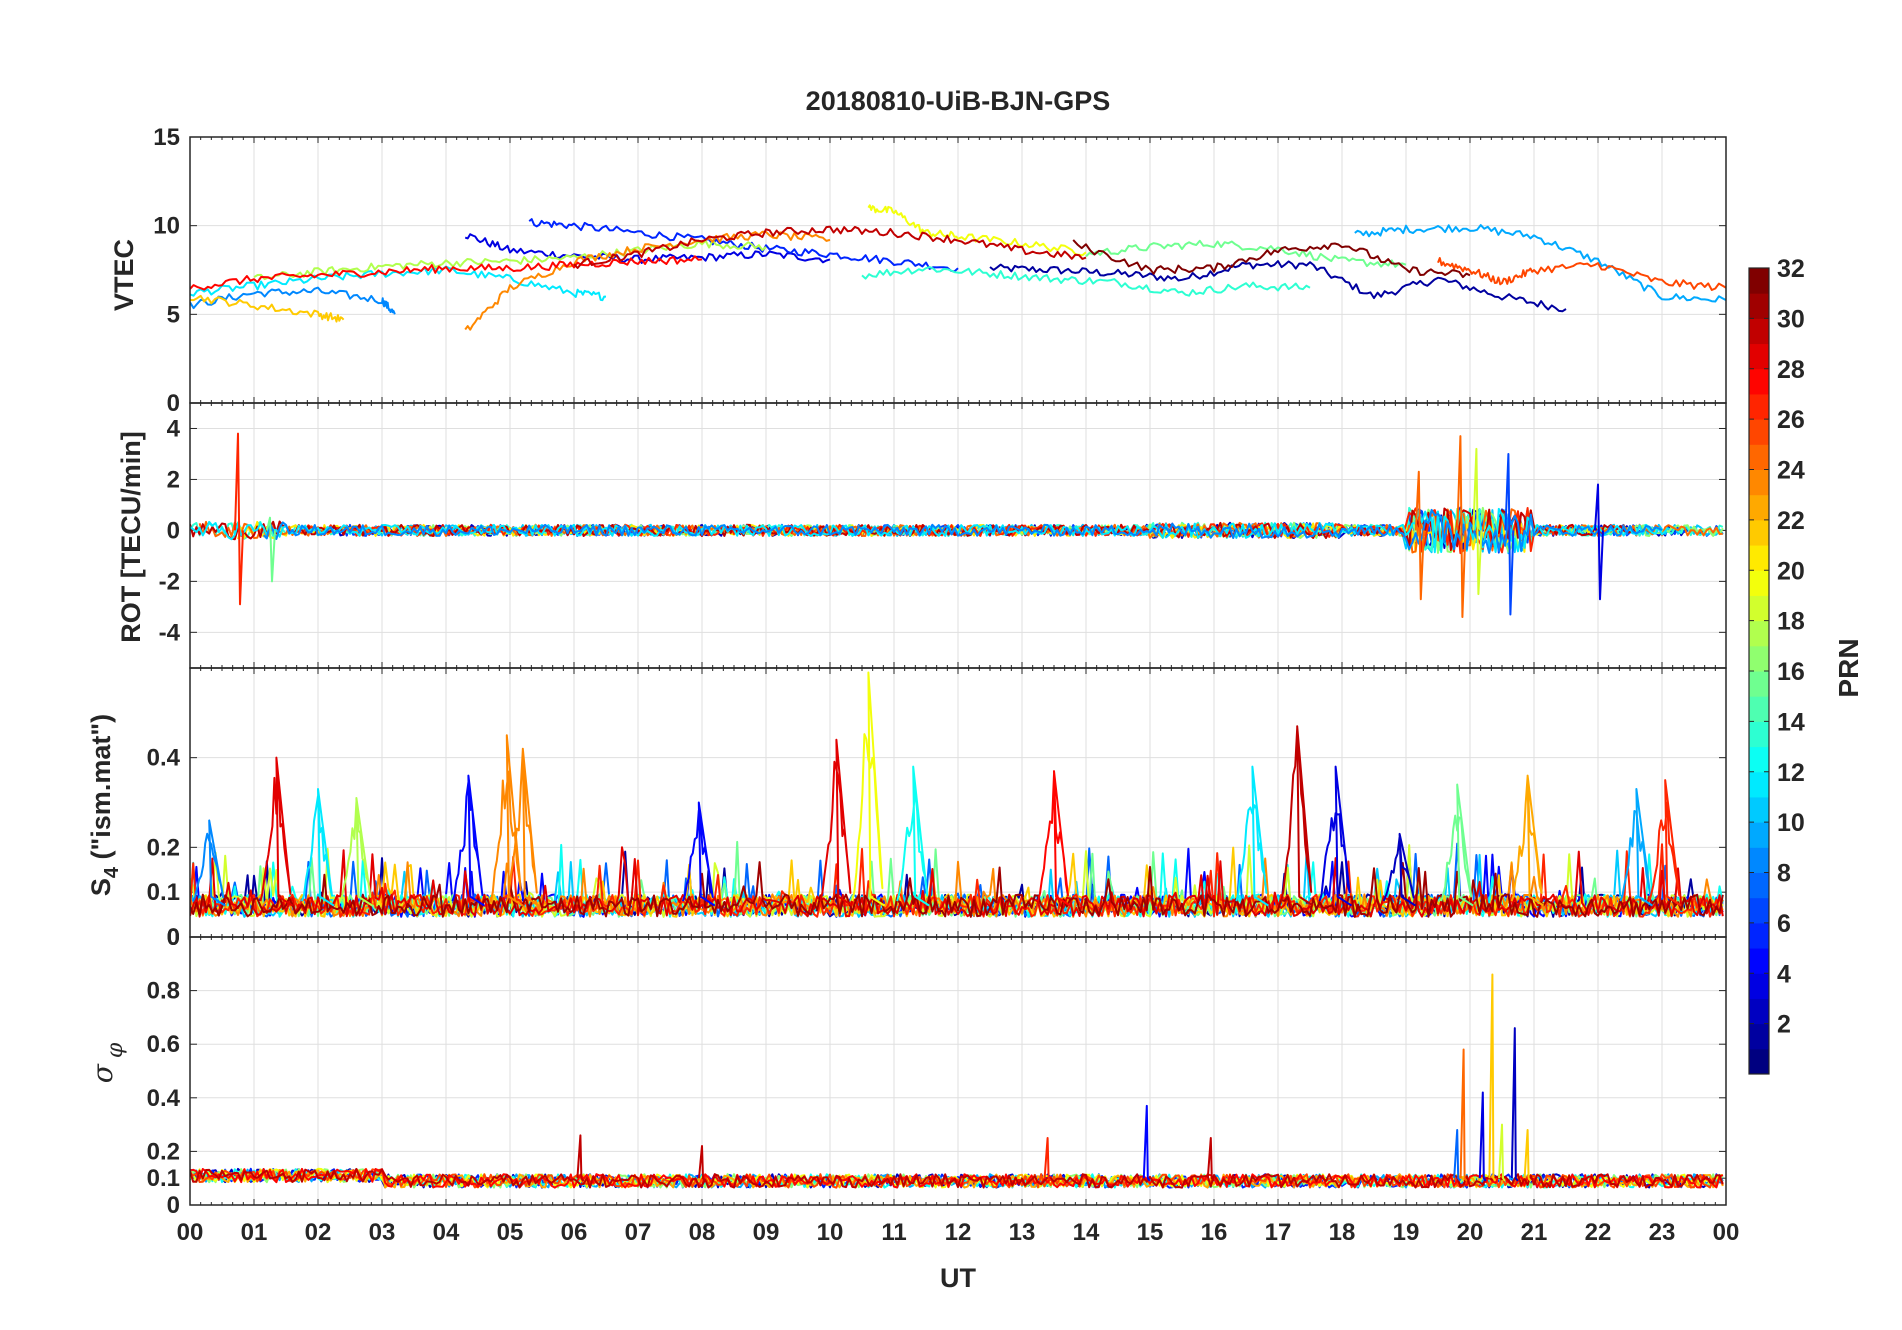 This screenshot has width=1902, height=1330. I want to click on colorbar-tick-label: 16, so click(1791, 672).